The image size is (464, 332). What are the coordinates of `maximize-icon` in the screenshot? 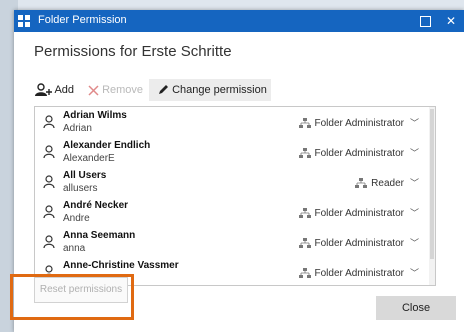 It's located at (425, 22).